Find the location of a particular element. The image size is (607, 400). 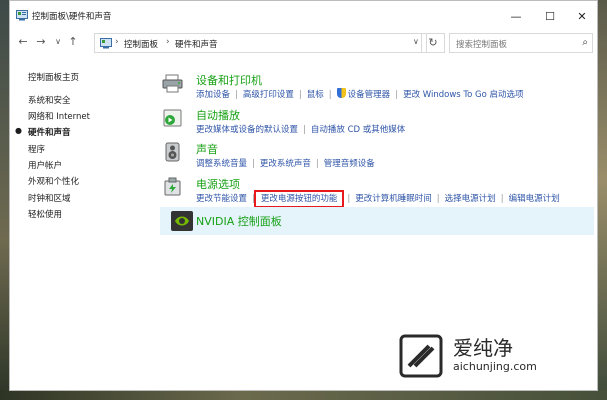

category-title: 自动播放 is located at coordinates (218, 115).